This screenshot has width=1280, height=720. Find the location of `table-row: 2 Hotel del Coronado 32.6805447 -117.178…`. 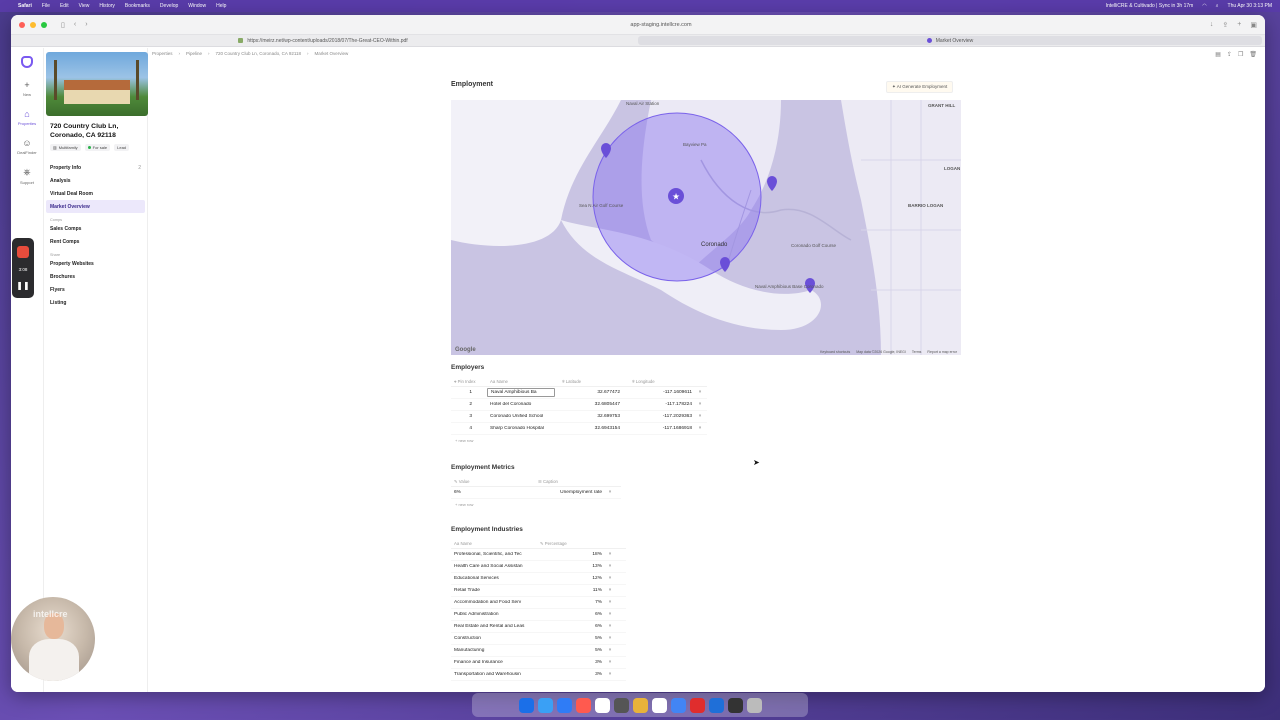

table-row: 2 Hotel del Coronado 32.6805447 -117.178… is located at coordinates (579, 405).